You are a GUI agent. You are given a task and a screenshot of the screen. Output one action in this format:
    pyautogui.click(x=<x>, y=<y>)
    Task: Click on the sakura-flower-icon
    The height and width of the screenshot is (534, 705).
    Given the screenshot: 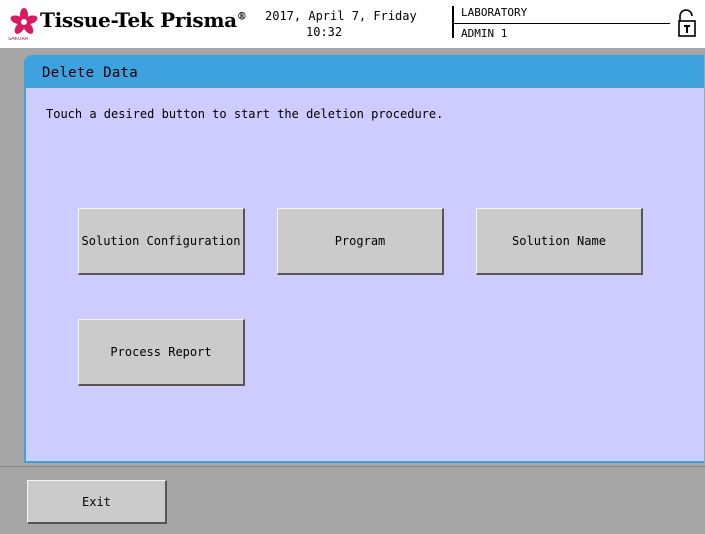 What is the action you would take?
    pyautogui.click(x=24, y=21)
    